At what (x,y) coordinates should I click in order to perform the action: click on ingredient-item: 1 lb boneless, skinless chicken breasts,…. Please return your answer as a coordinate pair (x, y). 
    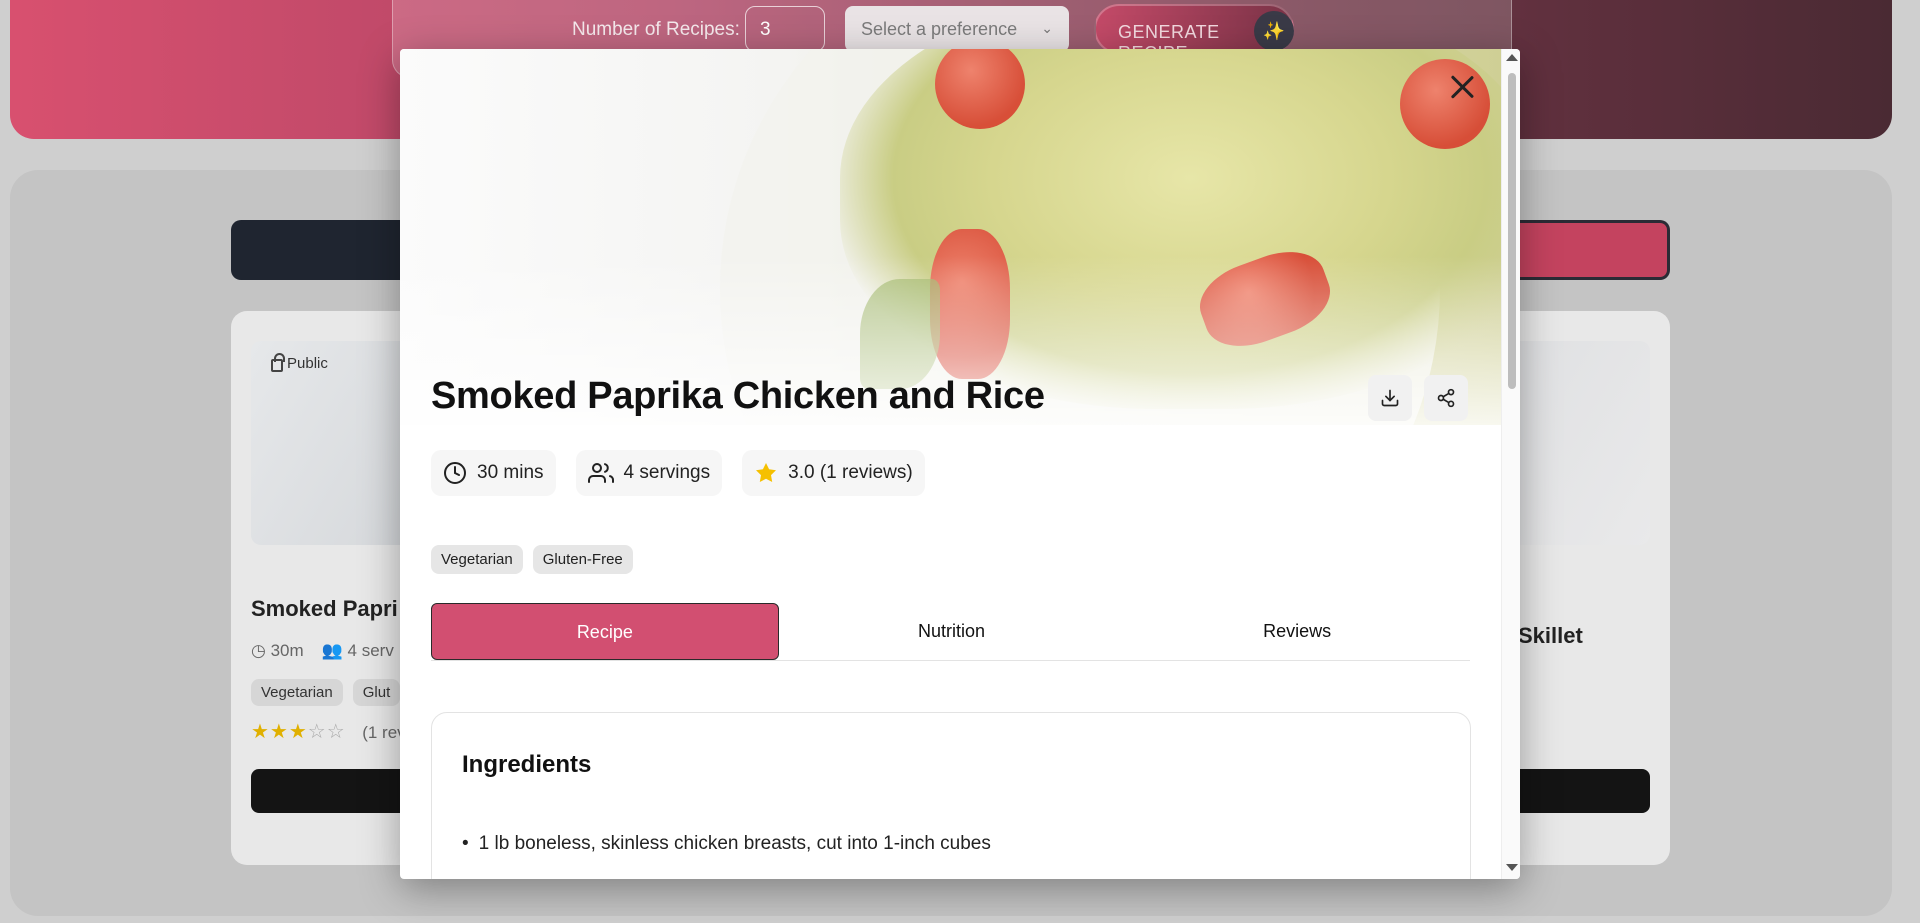
    Looking at the image, I should click on (726, 844).